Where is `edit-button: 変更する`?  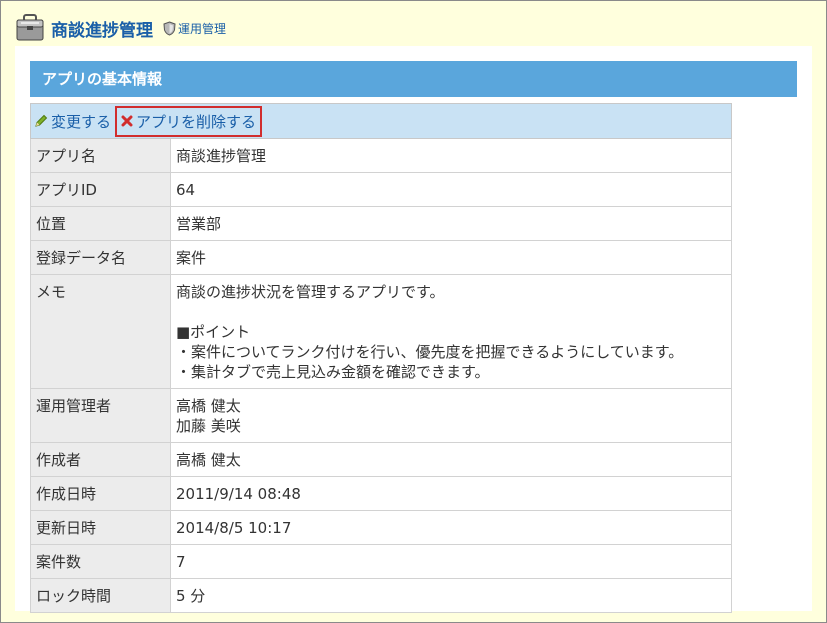 edit-button: 変更する is located at coordinates (72, 121).